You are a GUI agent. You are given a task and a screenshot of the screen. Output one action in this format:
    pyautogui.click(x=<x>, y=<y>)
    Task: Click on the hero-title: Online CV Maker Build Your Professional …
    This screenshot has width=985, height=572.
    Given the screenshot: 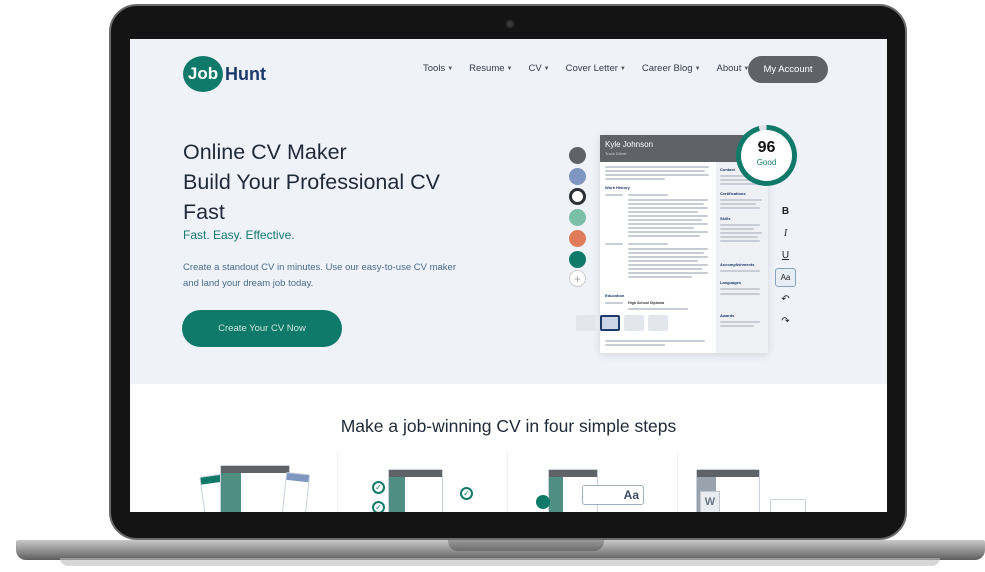 What is the action you would take?
    pyautogui.click(x=343, y=182)
    